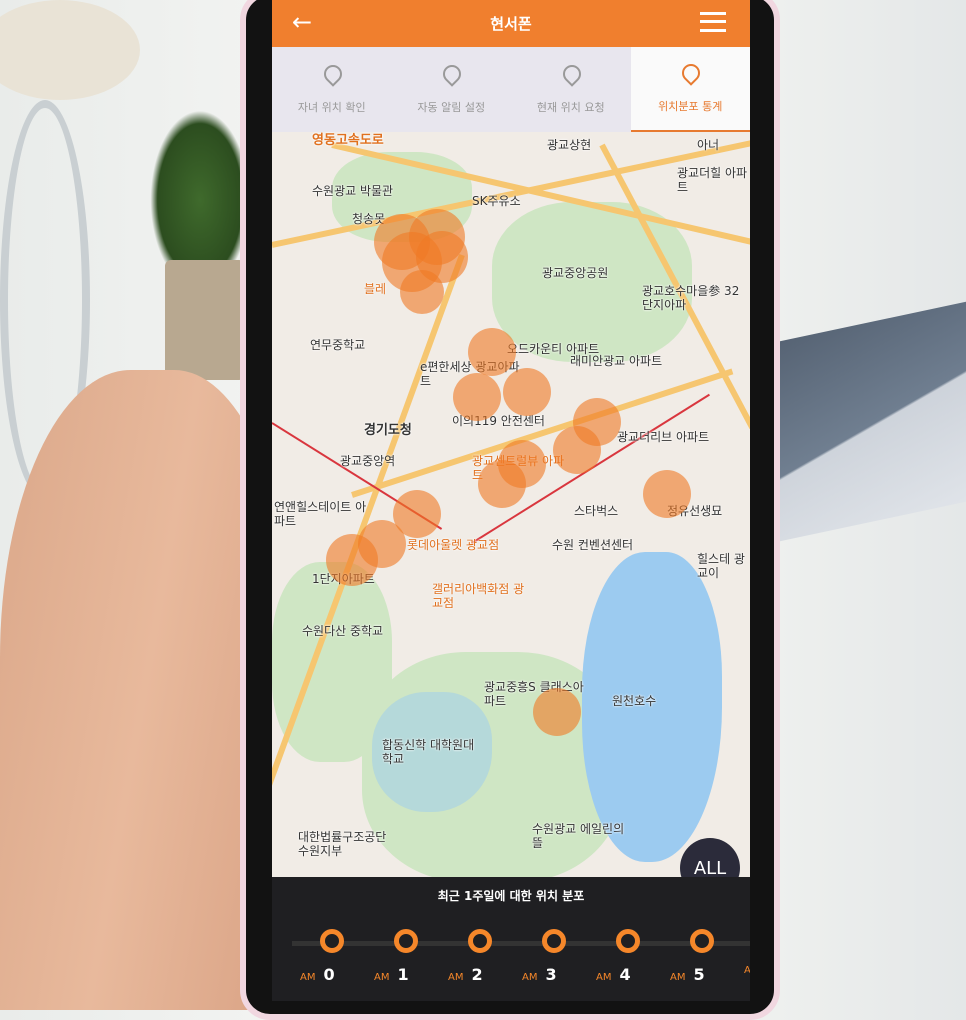 This screenshot has width=966, height=1020. Describe the element at coordinates (465, 974) in the screenshot. I see `hour-label: AM 2` at that location.